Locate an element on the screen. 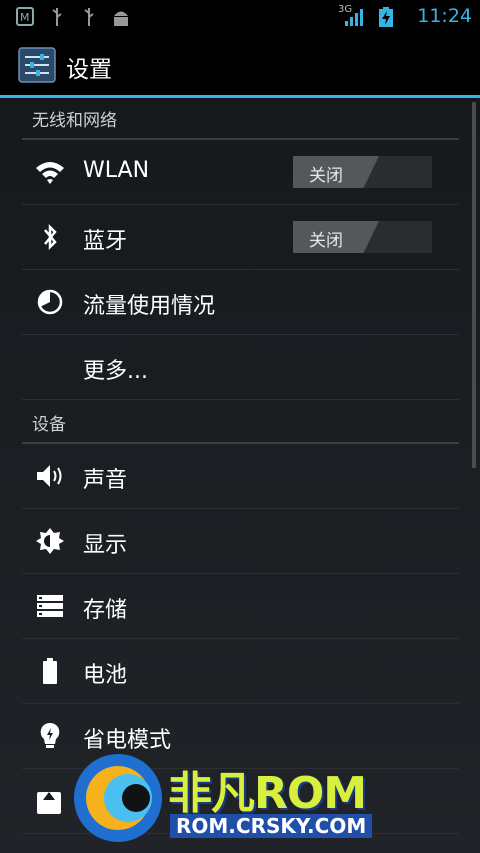  settings-item-display: 显示 is located at coordinates (240, 541).